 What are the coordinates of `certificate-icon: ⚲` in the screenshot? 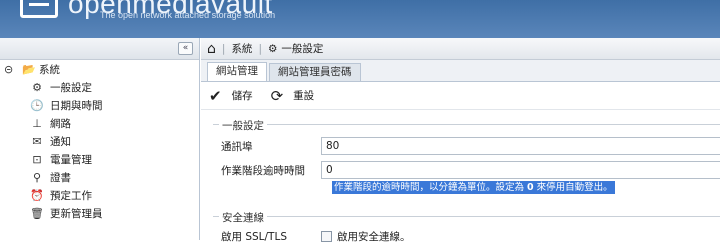 It's located at (37, 177).